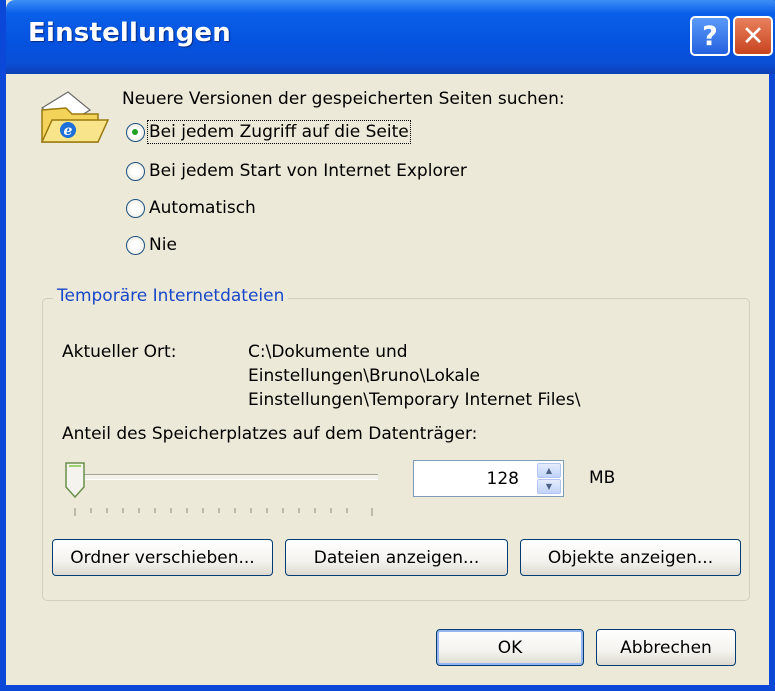 This screenshot has width=775, height=691. I want to click on radio-label: Bei jedem Zugriff auf die Seite, so click(279, 132).